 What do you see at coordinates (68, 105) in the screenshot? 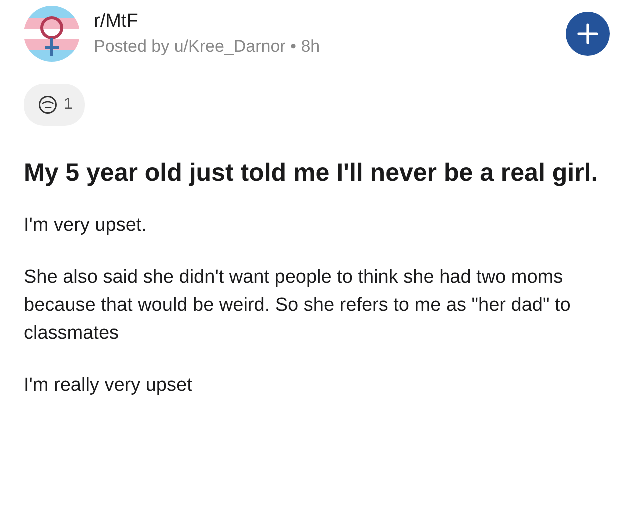
I see `award-count: 1` at bounding box center [68, 105].